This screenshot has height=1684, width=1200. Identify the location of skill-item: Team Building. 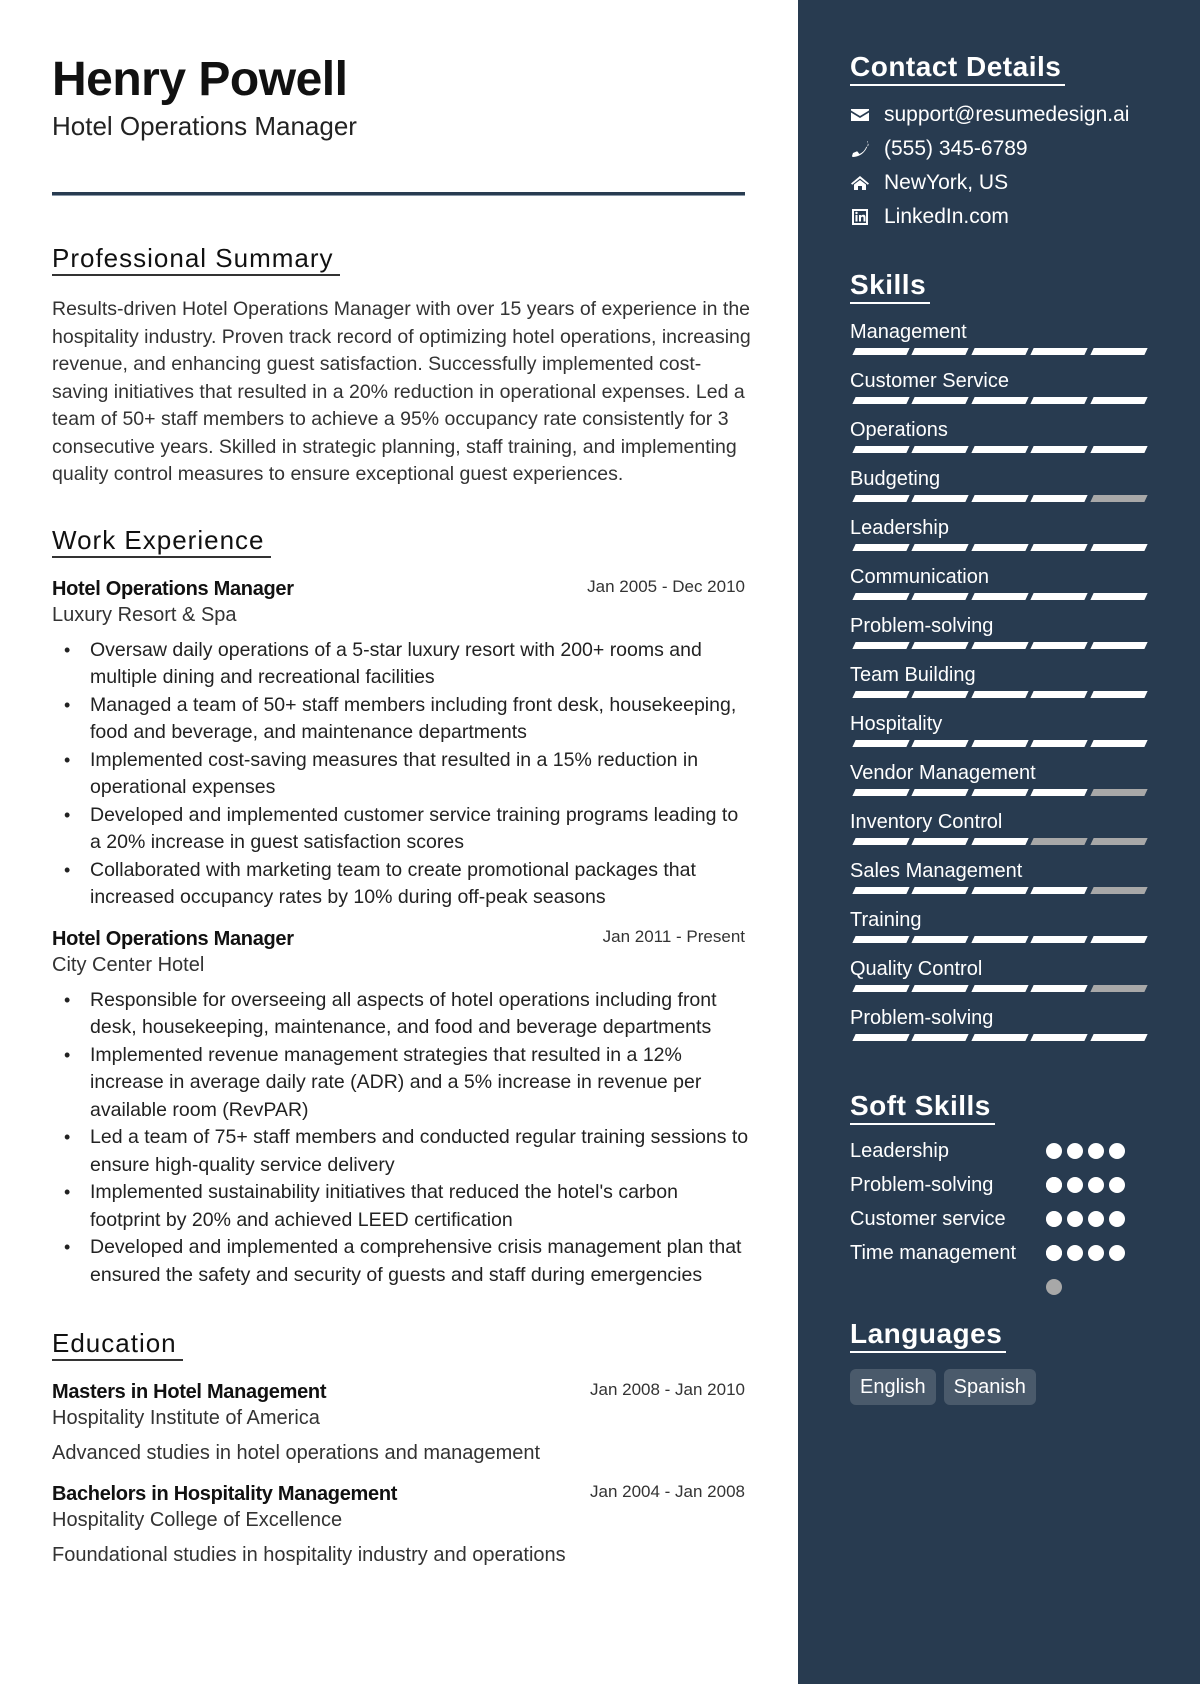
(999, 680).